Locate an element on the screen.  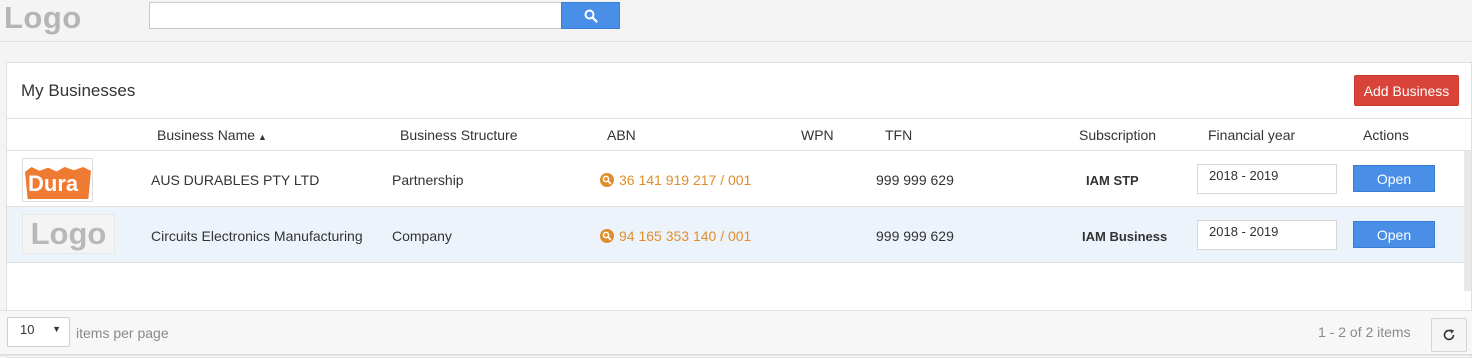
search-button is located at coordinates (590, 15).